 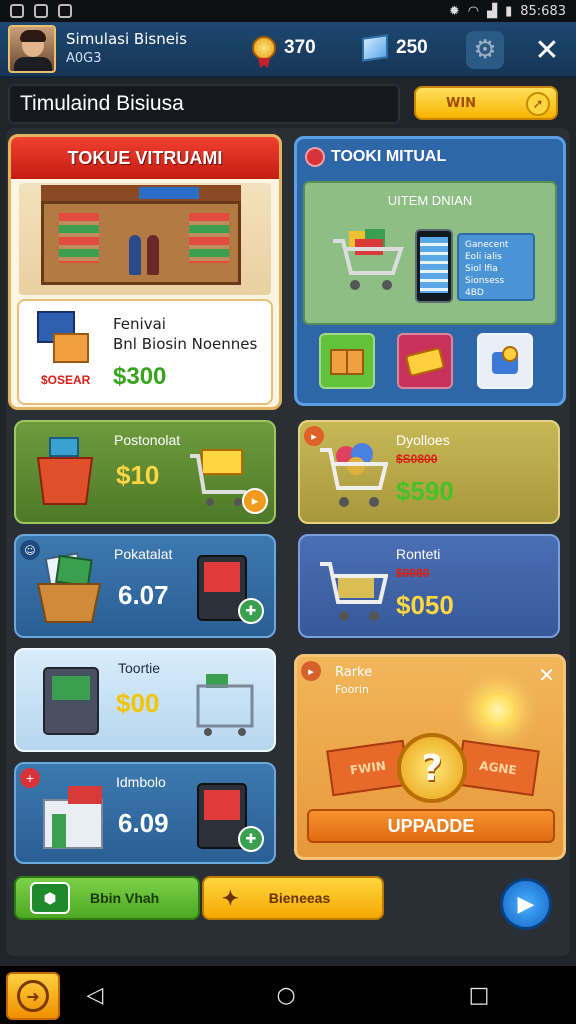 I want to click on top-bar: Simulasi Bisneis A0G3 370 250 ⚙ ✕, so click(x=288, y=50).